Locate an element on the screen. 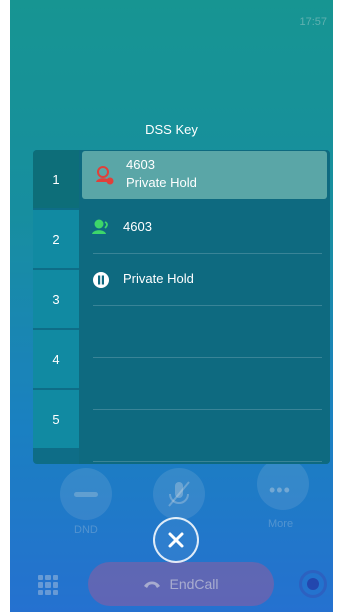 Image resolution: width=343 pixels, height=612 pixels. list-item: 4603 is located at coordinates (204, 228).